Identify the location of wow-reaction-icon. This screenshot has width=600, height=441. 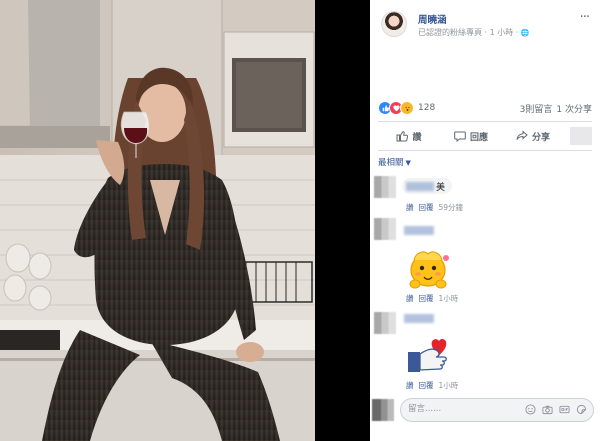
(407, 108).